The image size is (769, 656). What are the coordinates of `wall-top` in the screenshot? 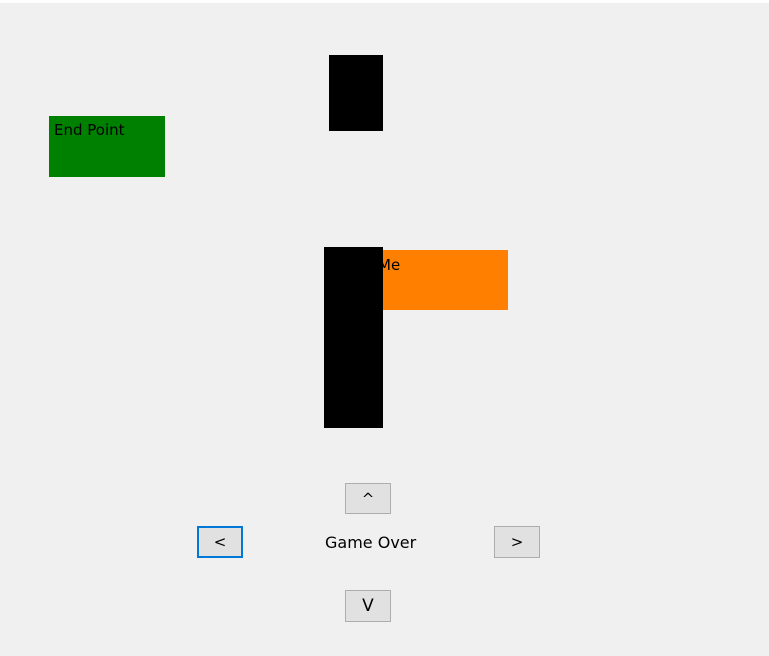 It's located at (356, 93).